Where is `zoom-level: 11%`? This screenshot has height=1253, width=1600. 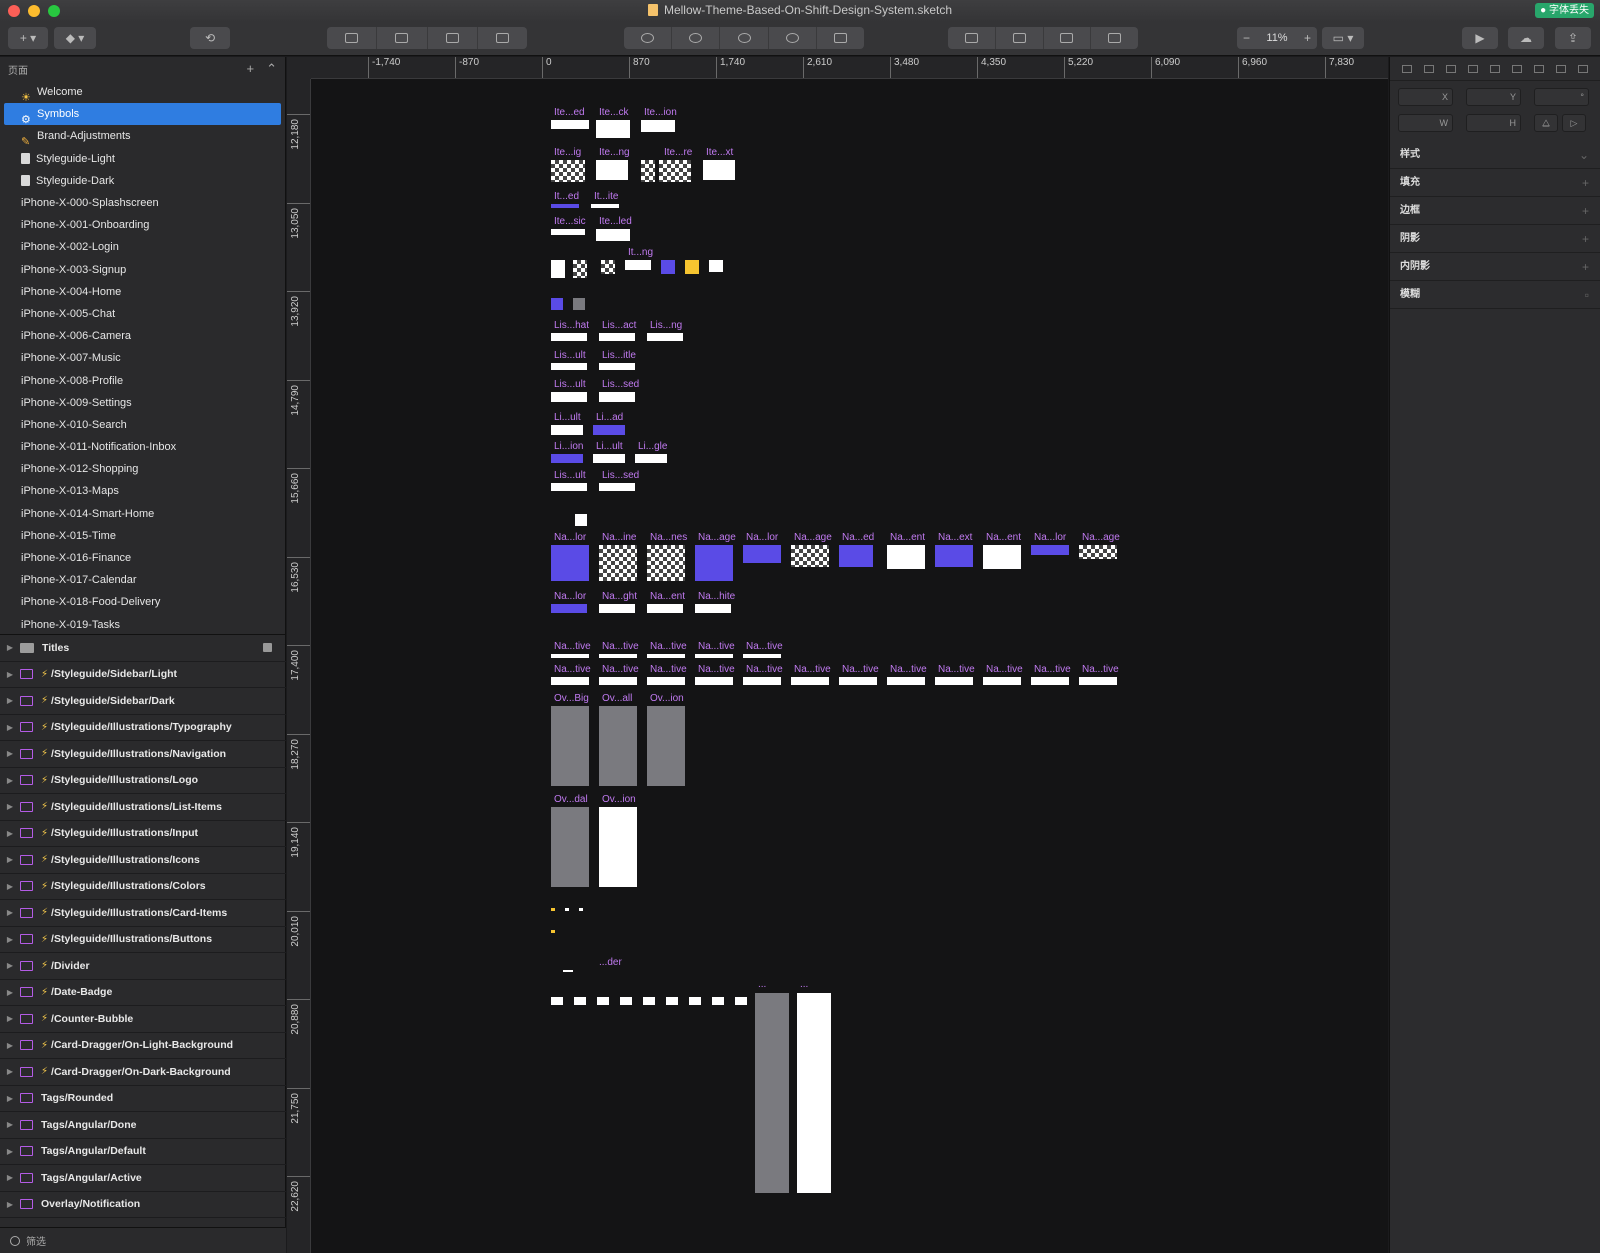 zoom-level: 11% is located at coordinates (1276, 38).